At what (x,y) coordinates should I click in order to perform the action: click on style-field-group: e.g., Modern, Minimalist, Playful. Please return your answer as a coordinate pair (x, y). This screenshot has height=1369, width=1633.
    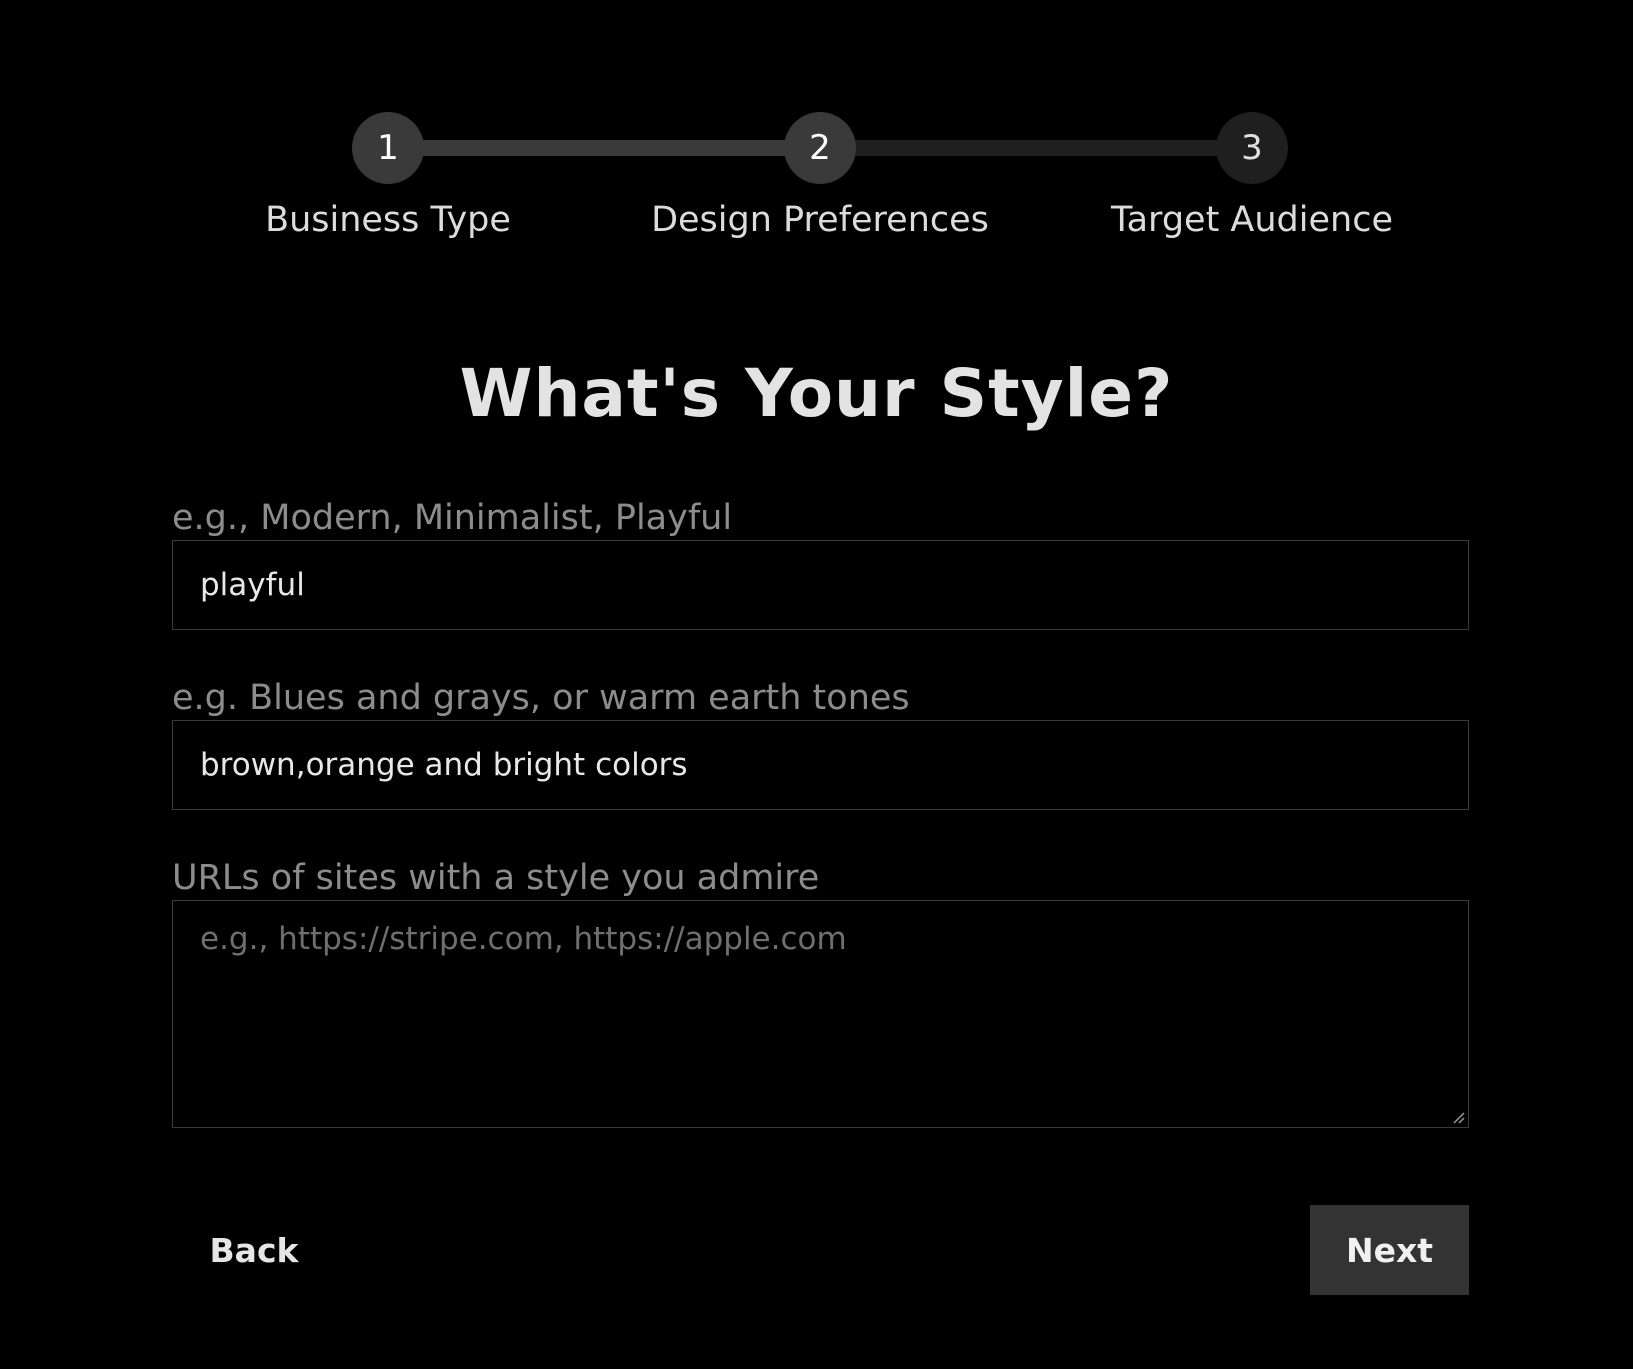
    Looking at the image, I should click on (820, 563).